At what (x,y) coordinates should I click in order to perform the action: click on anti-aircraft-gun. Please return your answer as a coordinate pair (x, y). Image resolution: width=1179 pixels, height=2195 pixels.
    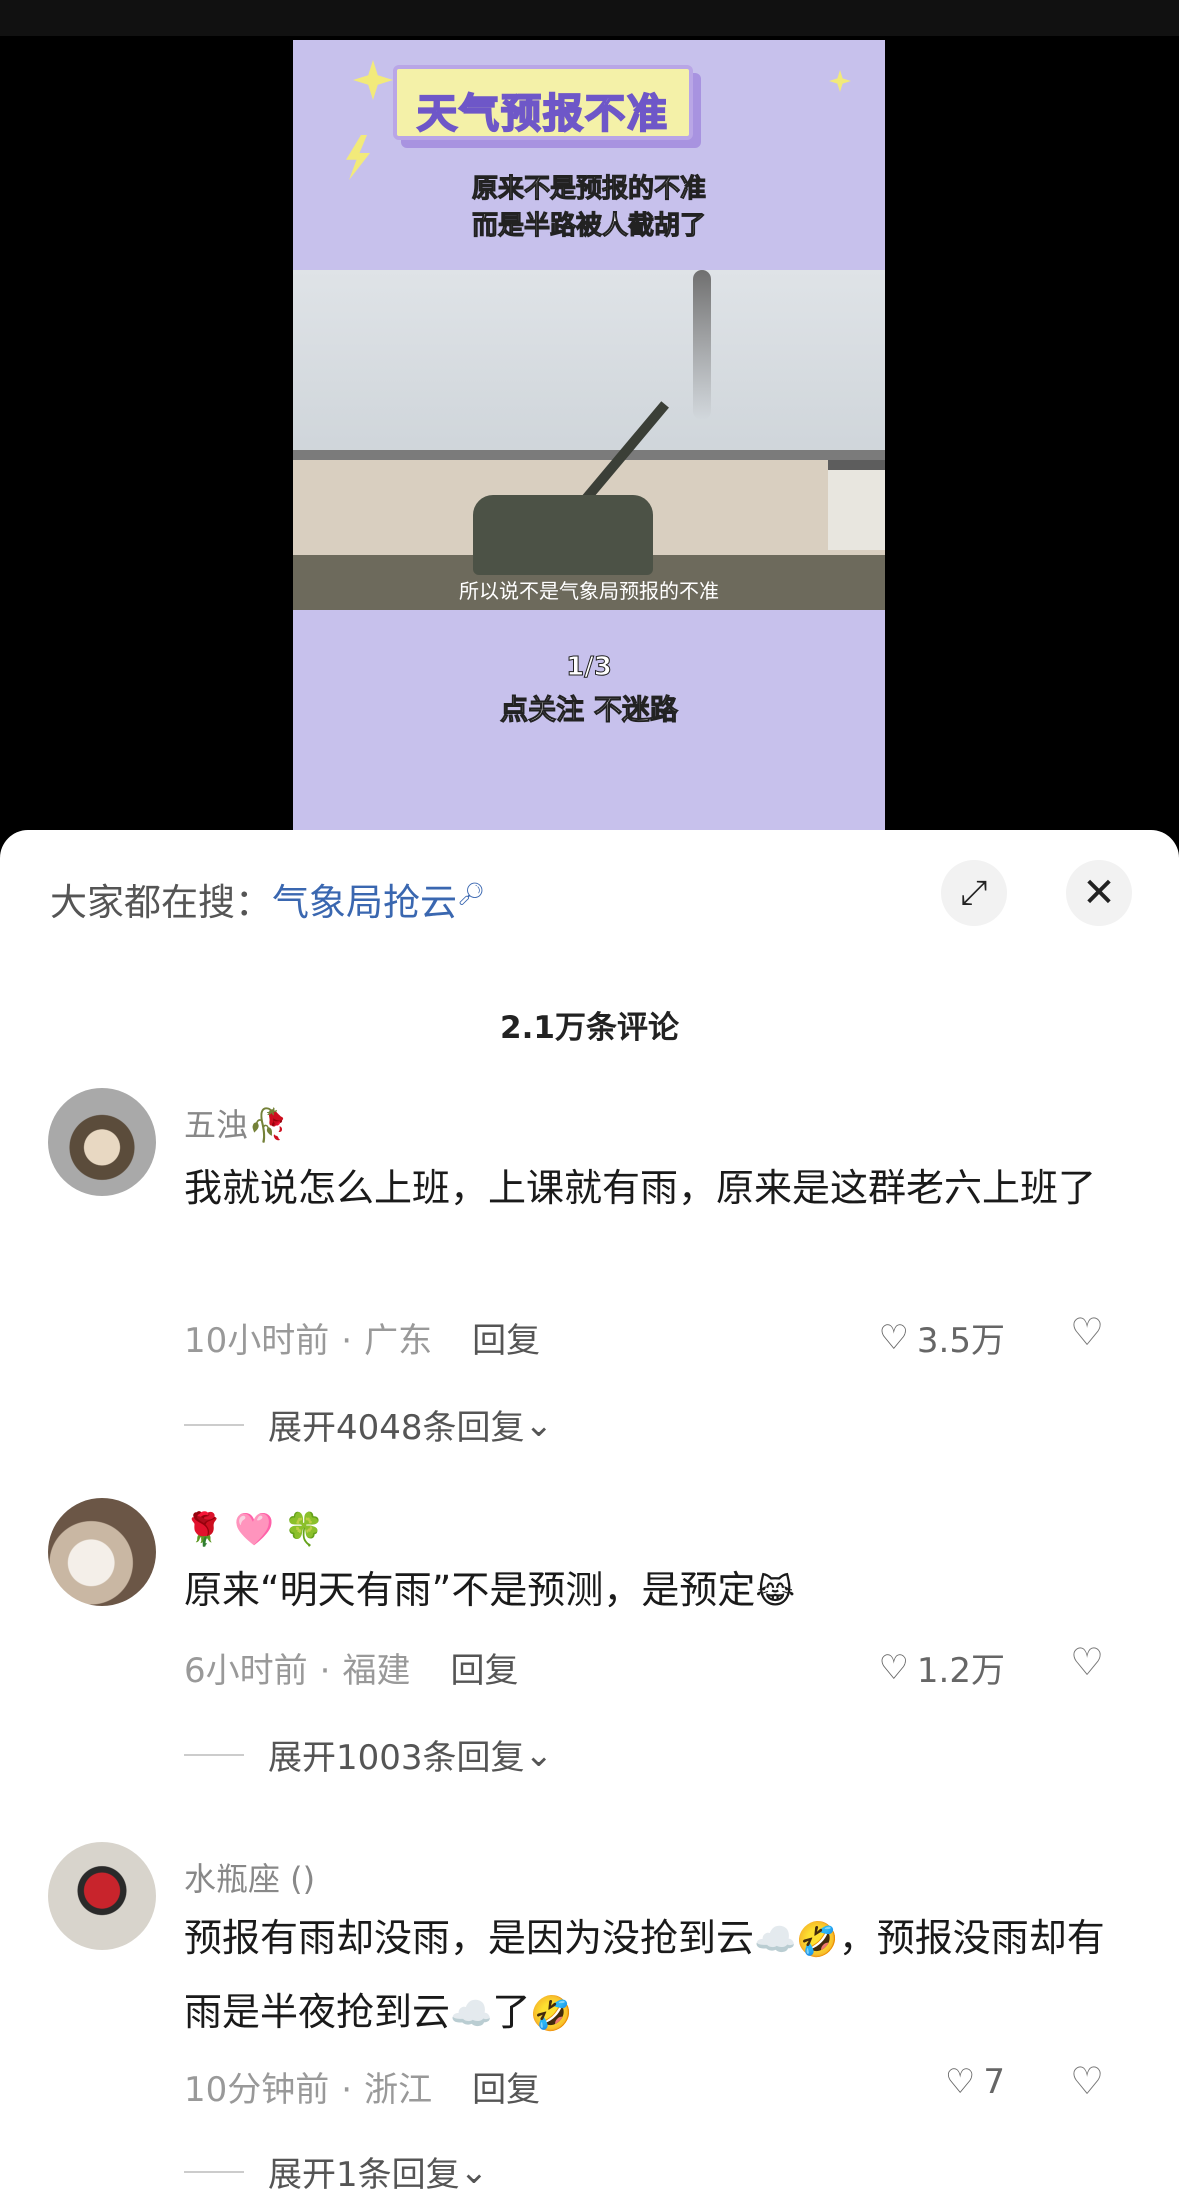
    Looking at the image, I should click on (563, 535).